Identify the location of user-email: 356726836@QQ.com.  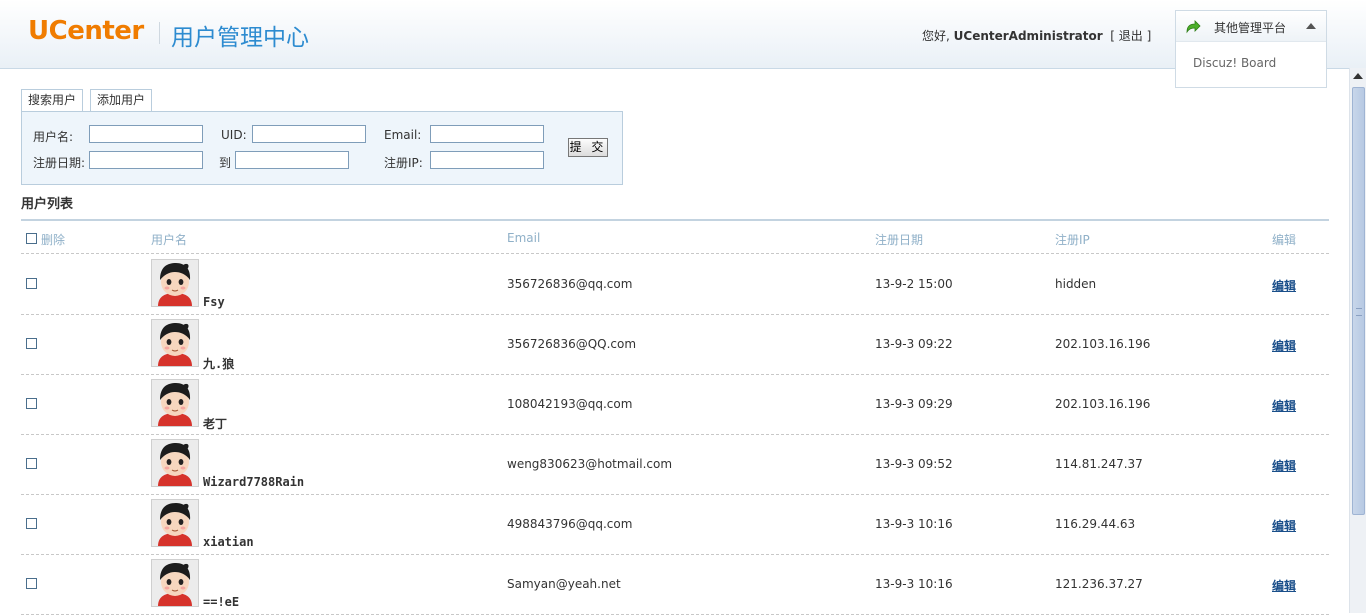
(572, 344).